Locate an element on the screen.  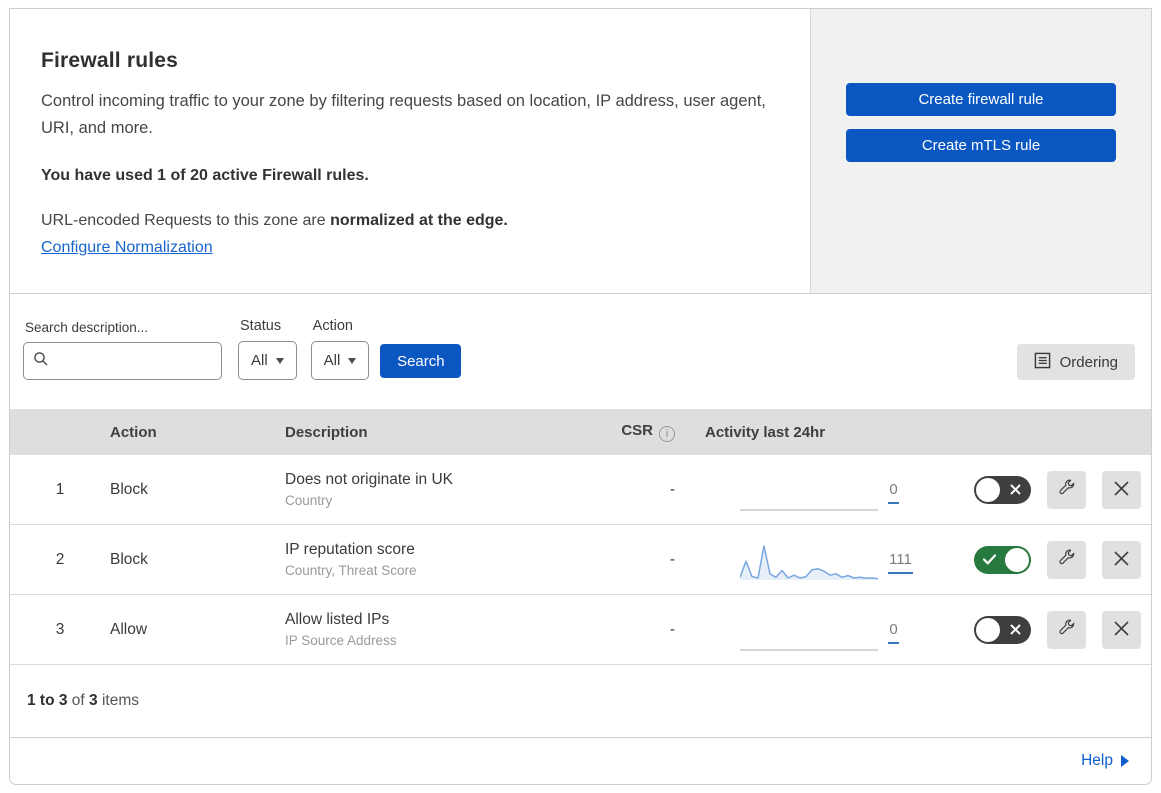
rule-action: Allow is located at coordinates (129, 629).